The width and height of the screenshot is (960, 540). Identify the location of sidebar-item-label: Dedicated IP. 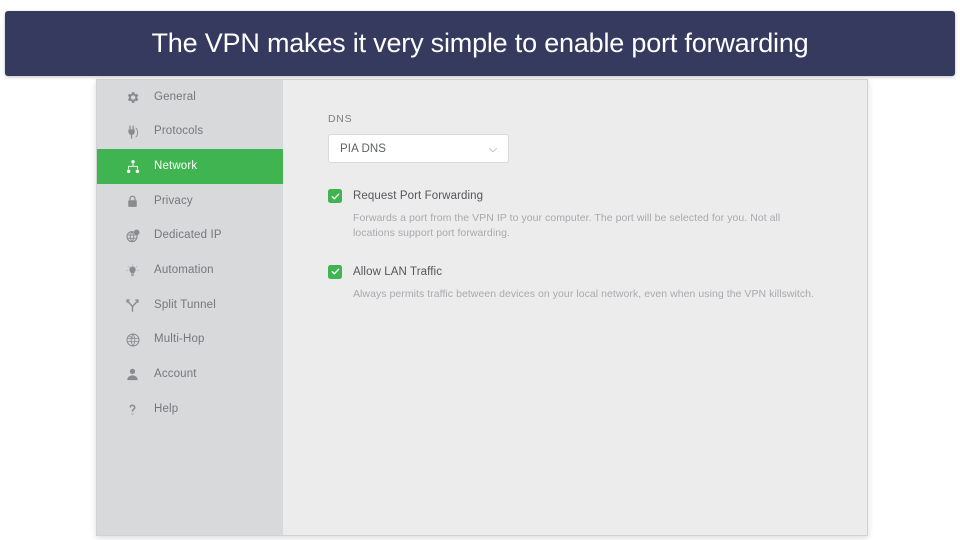
(188, 235).